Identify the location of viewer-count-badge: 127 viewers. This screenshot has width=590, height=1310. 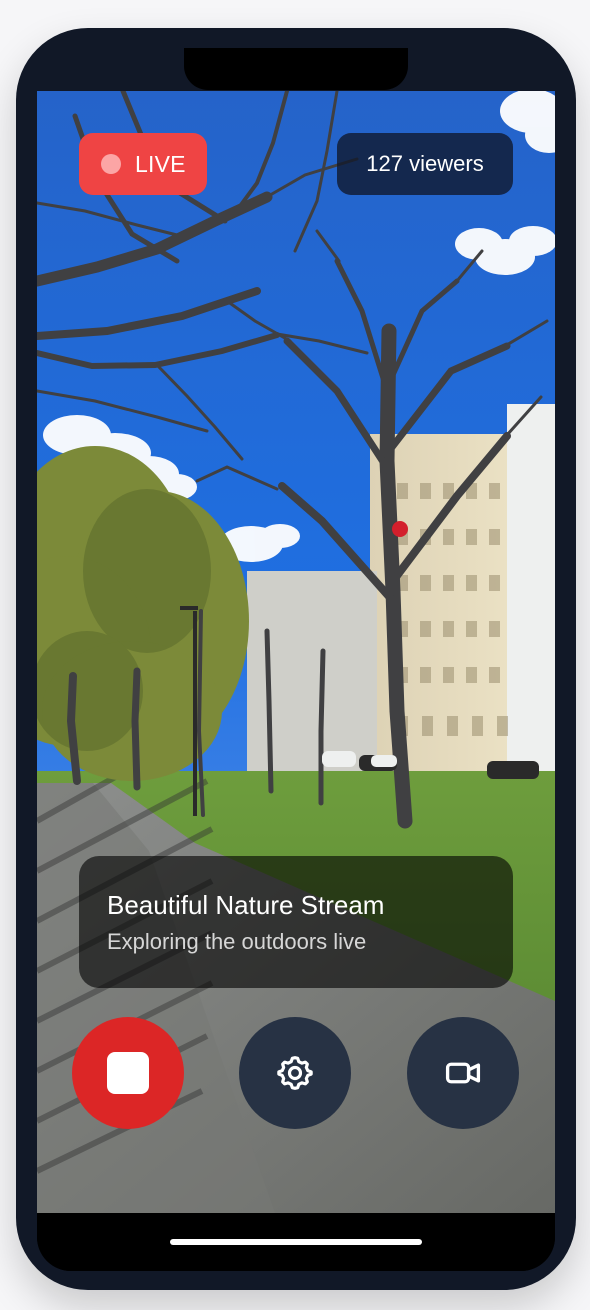
(425, 164).